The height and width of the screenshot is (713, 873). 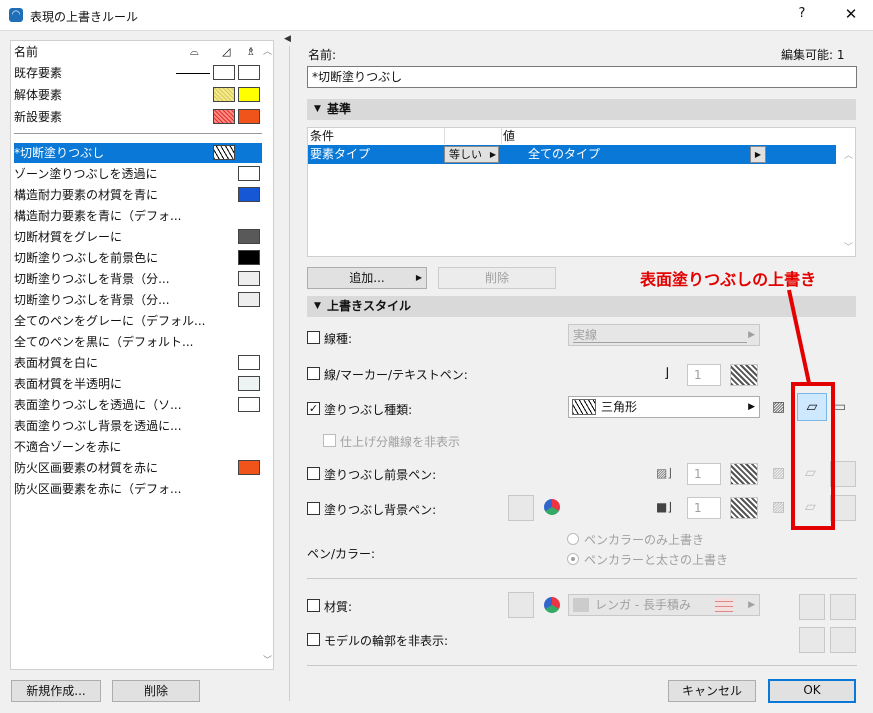 What do you see at coordinates (84, 17) in the screenshot?
I see `window-title: 表現の上書きルール` at bounding box center [84, 17].